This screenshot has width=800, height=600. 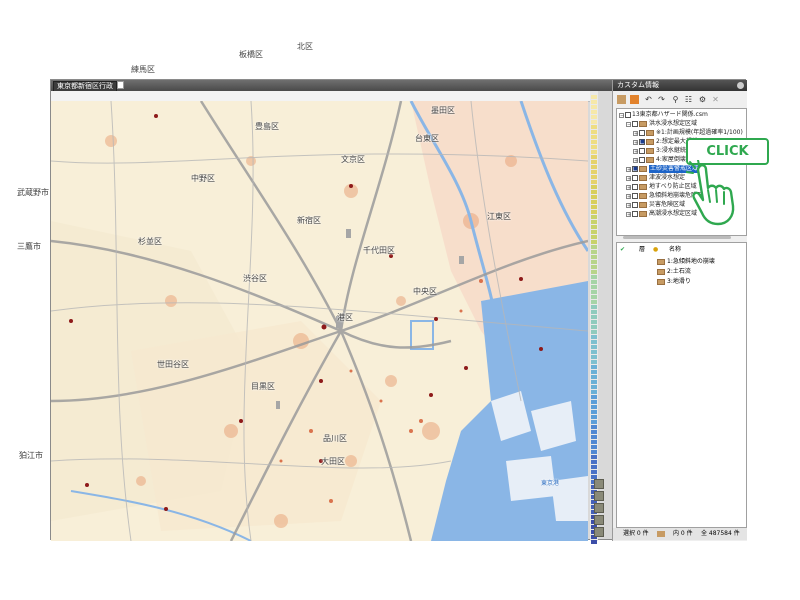 What do you see at coordinates (740, 85) in the screenshot?
I see `close-icon` at bounding box center [740, 85].